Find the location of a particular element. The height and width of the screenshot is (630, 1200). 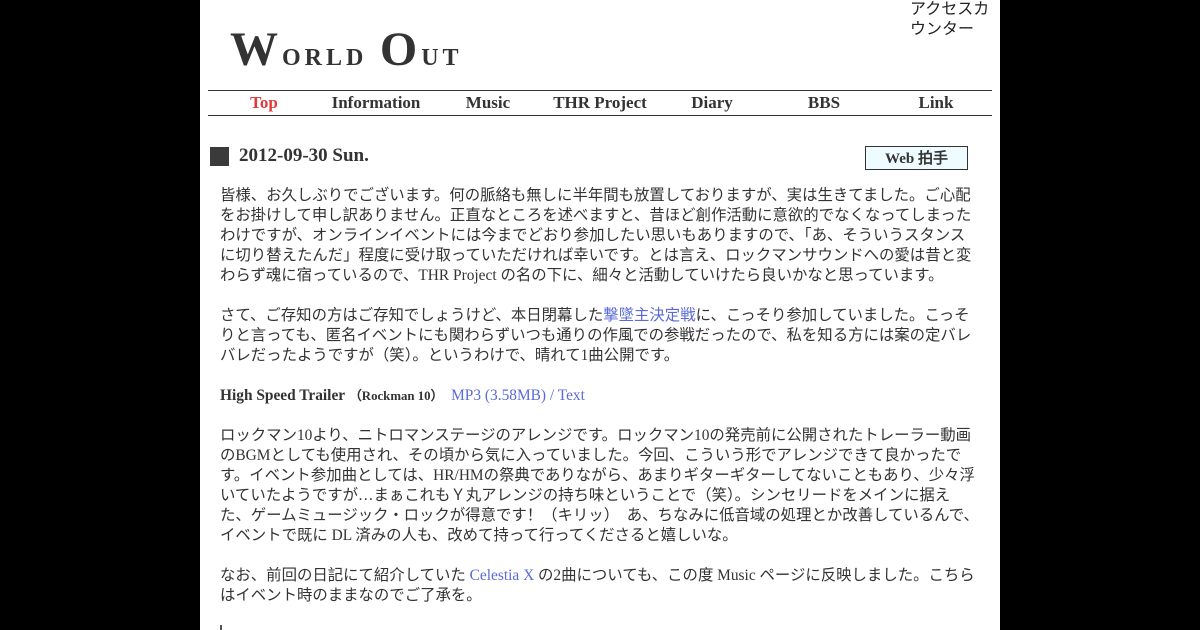

nav-diary: Diary is located at coordinates (712, 103).